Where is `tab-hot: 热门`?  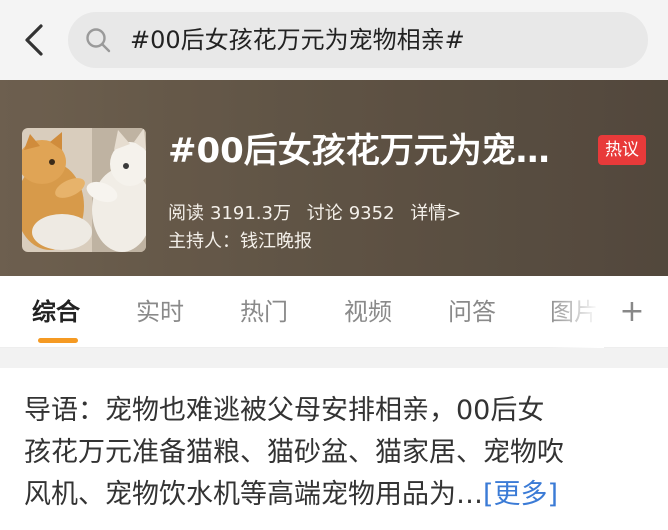 tab-hot: 热门 is located at coordinates (264, 312).